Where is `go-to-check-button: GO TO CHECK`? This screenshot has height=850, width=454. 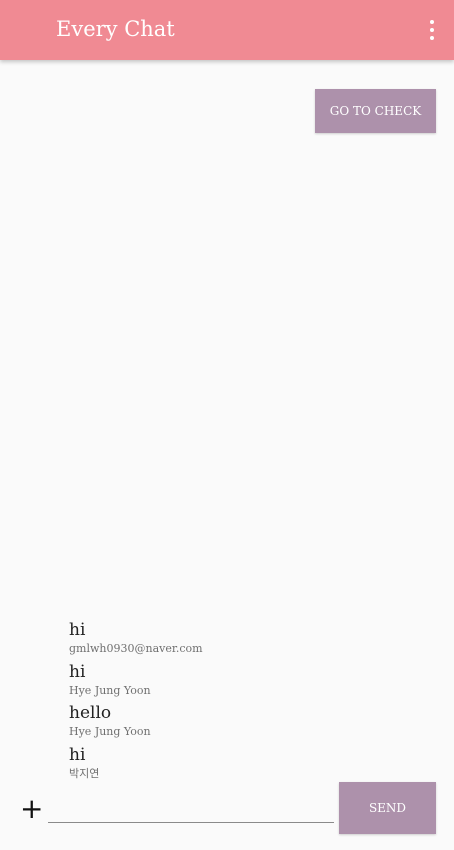
go-to-check-button: GO TO CHECK is located at coordinates (375, 111).